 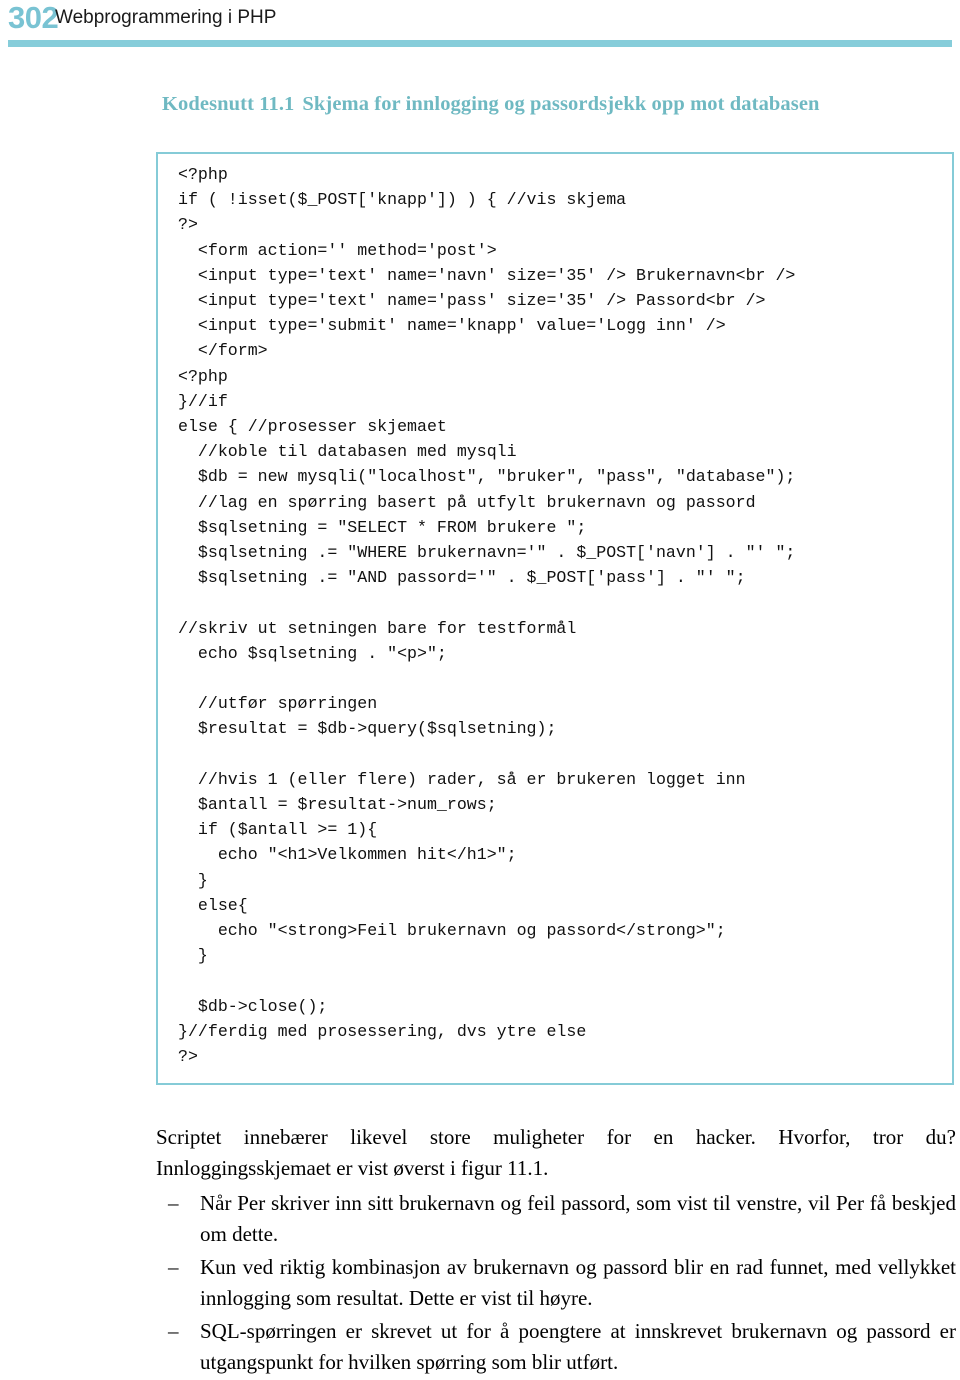 What do you see at coordinates (166, 17) in the screenshot?
I see `running-head-title: Webprogrammering i PHP` at bounding box center [166, 17].